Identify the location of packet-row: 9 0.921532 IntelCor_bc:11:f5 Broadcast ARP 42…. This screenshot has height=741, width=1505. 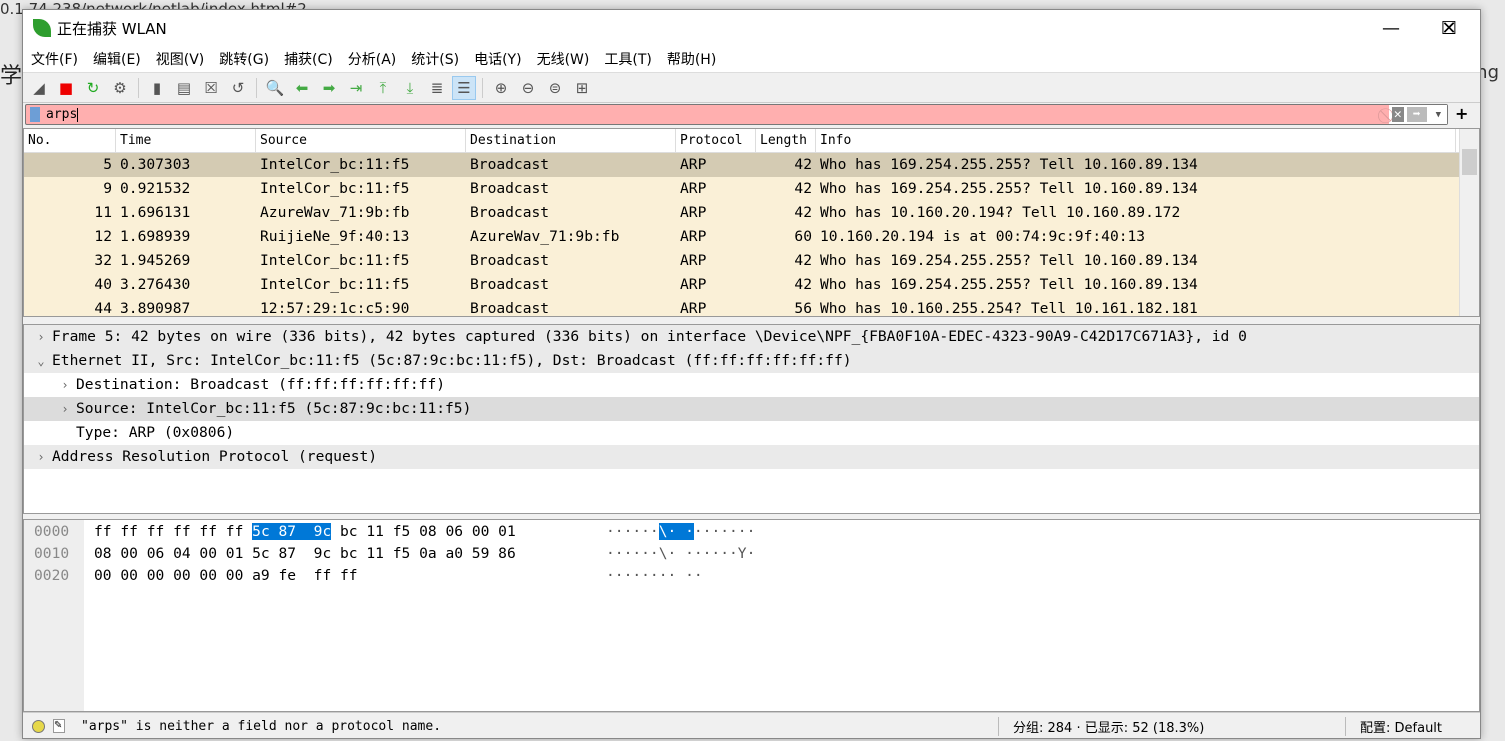
(751, 189).